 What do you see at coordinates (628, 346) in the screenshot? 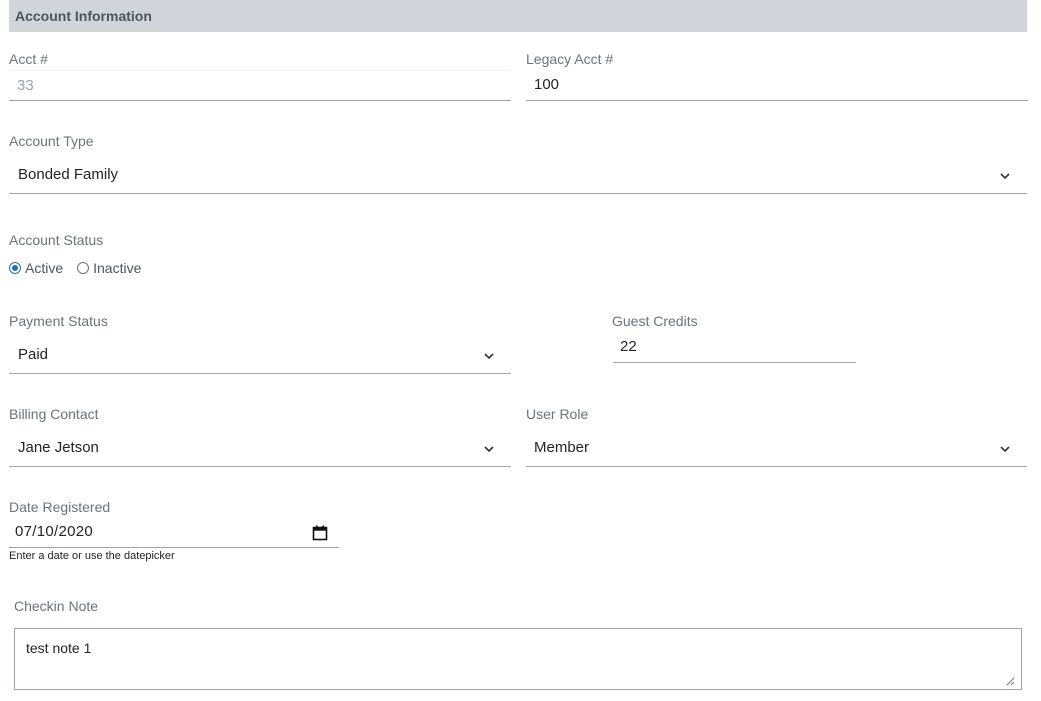
I see `guest-credits-value: 22` at bounding box center [628, 346].